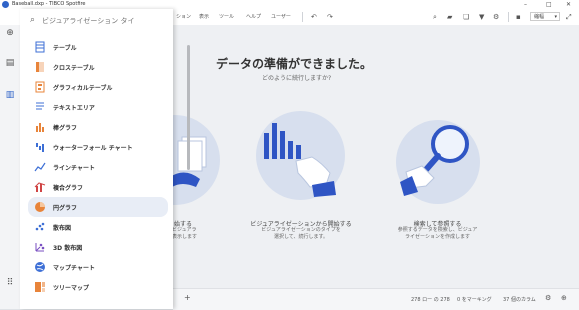 Image resolution: width=579 pixels, height=310 pixels. Describe the element at coordinates (74, 68) in the screenshot. I see `viz-item-label: クロステーブル` at that location.